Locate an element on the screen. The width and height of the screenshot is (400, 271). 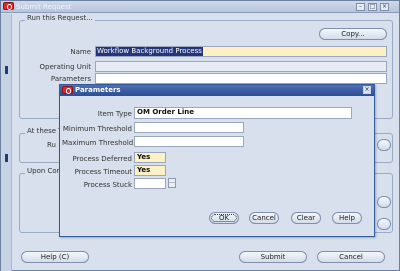
min-threshold-label: Minimum Threshold is located at coordinates (97, 129).